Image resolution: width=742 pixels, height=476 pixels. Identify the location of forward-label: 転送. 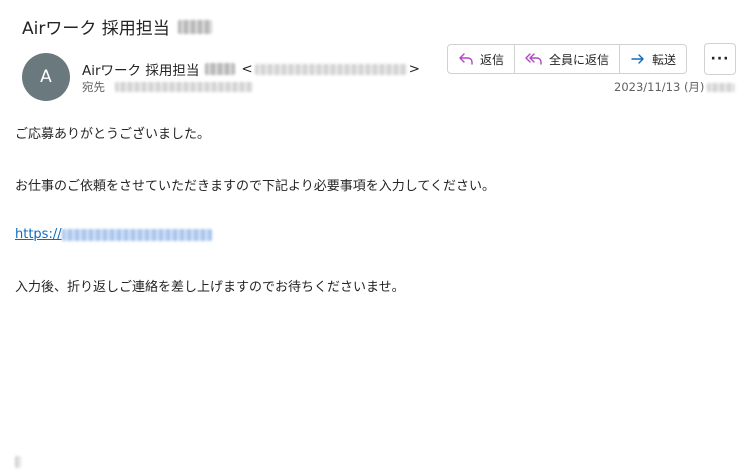
(664, 59).